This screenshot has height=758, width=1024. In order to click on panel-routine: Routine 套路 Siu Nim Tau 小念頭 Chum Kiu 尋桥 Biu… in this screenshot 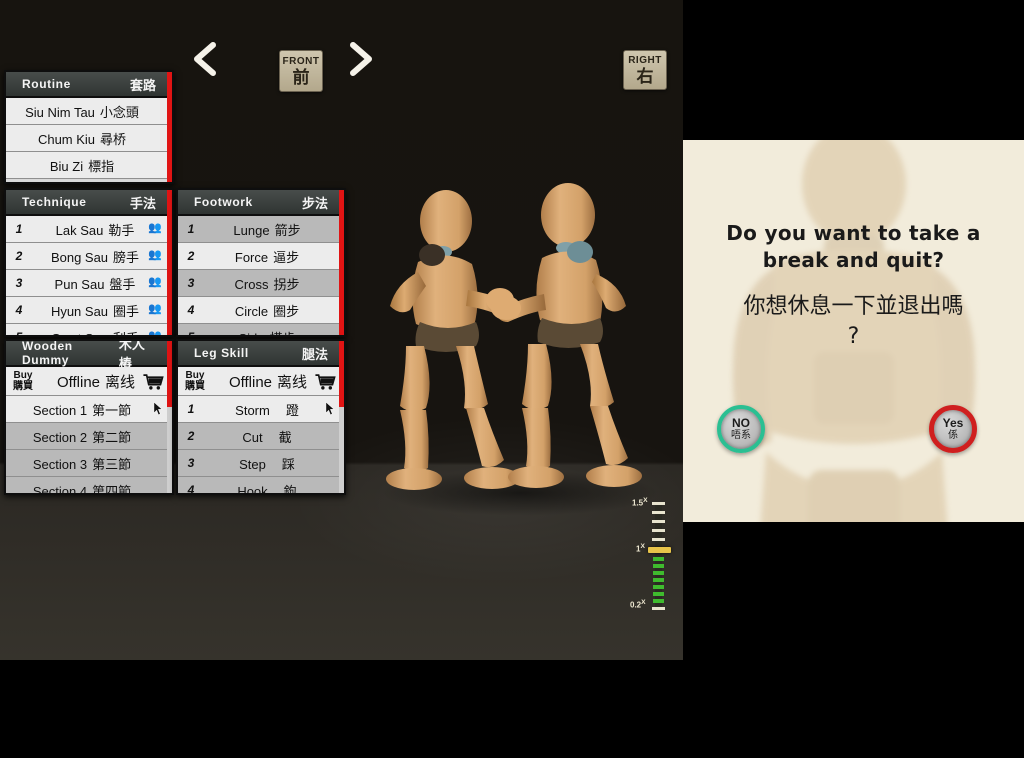, I will do `click(89, 127)`.